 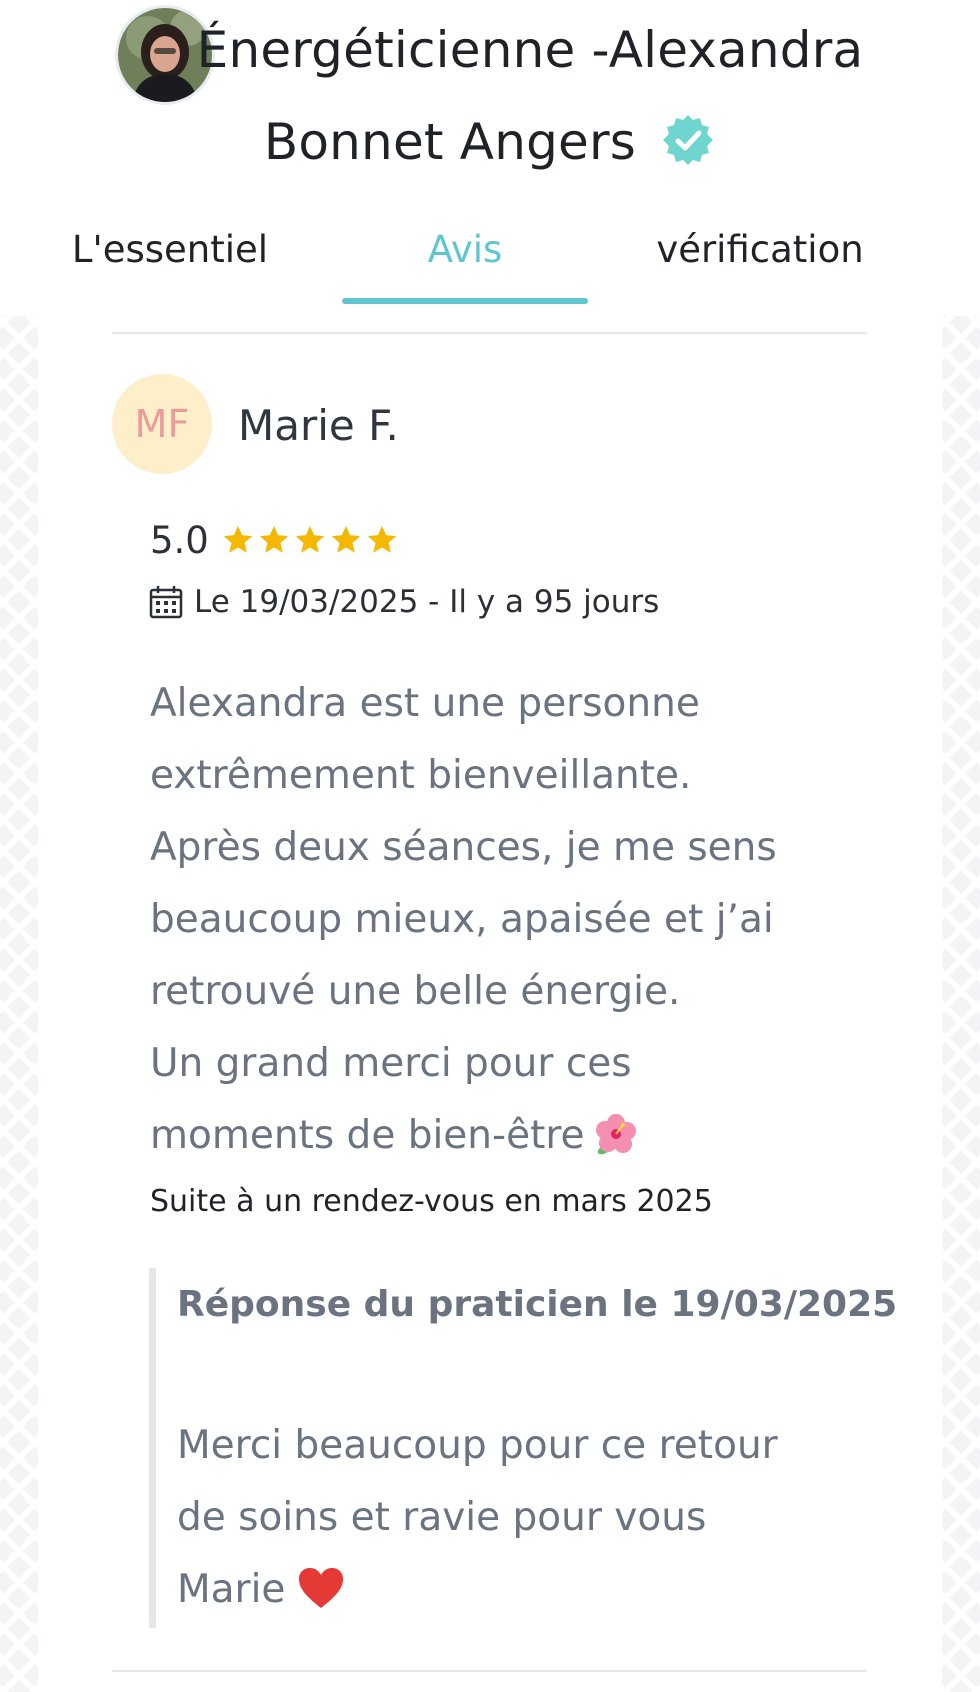 I want to click on reviewer-avatar: MF, so click(x=162, y=424).